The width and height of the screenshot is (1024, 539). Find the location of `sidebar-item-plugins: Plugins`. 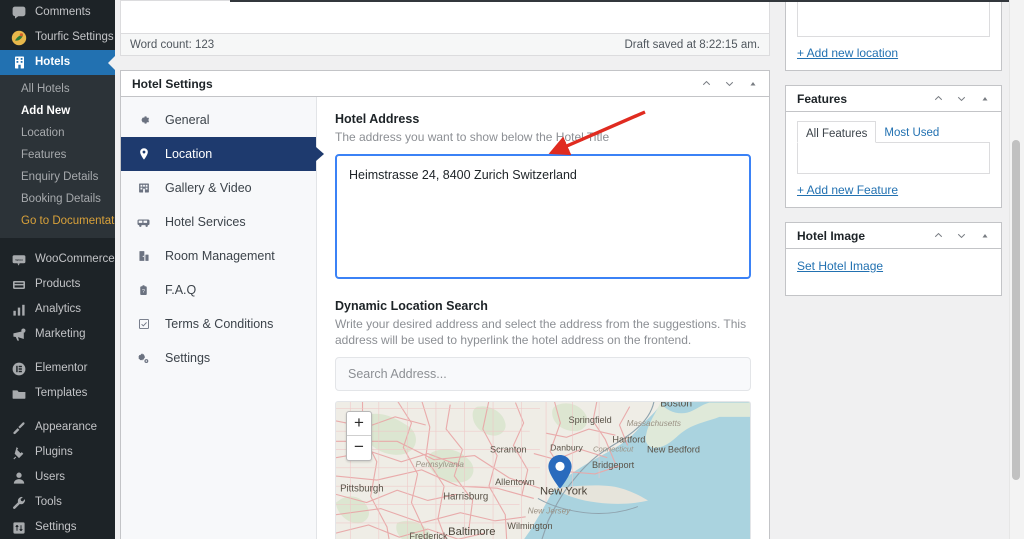

sidebar-item-plugins: Plugins is located at coordinates (57, 452).